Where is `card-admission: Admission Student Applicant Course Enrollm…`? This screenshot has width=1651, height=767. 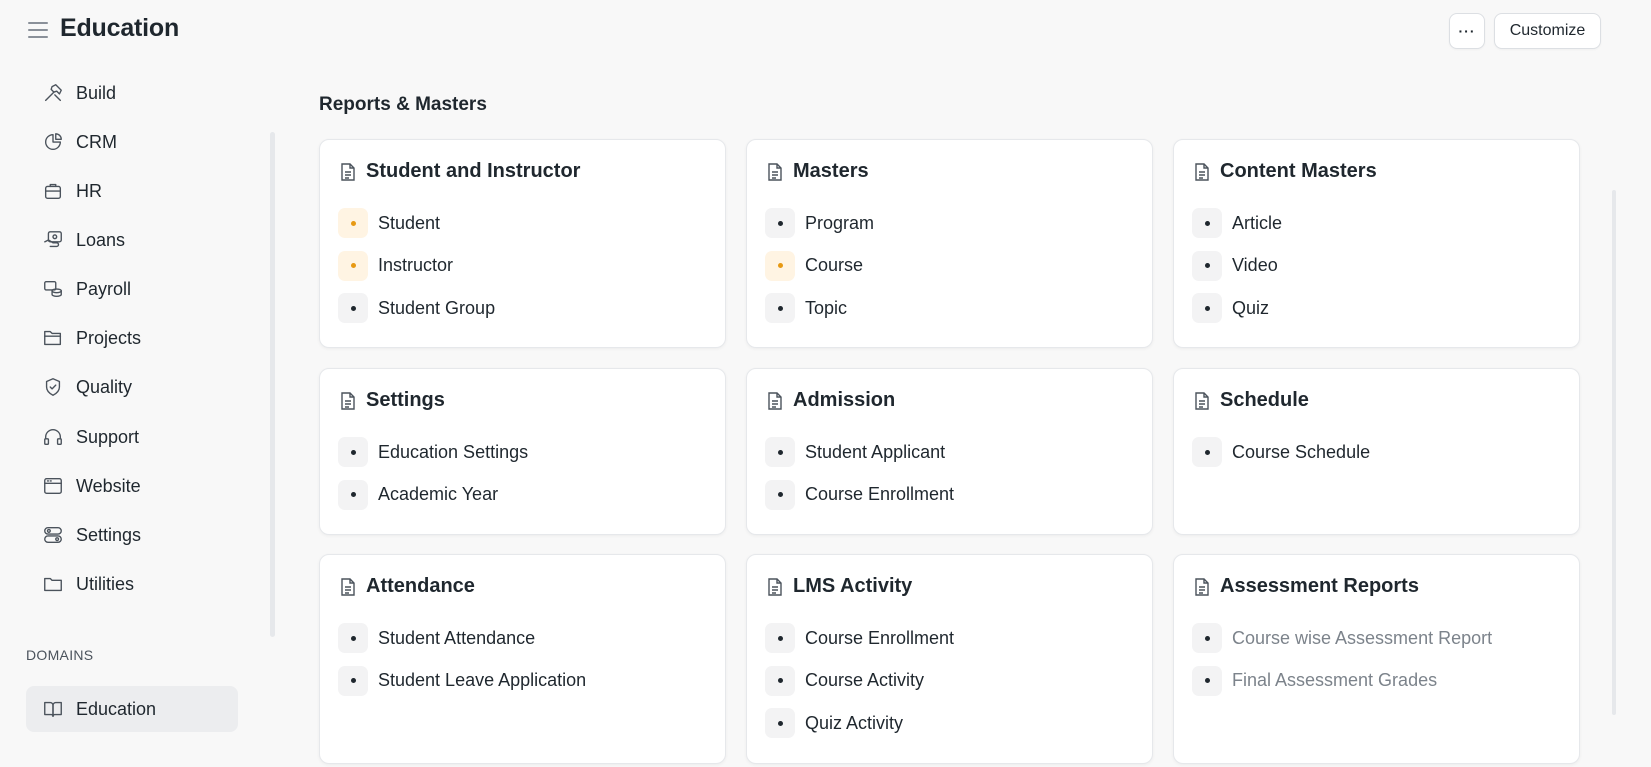
card-admission: Admission Student Applicant Course Enrollm… is located at coordinates (949, 451).